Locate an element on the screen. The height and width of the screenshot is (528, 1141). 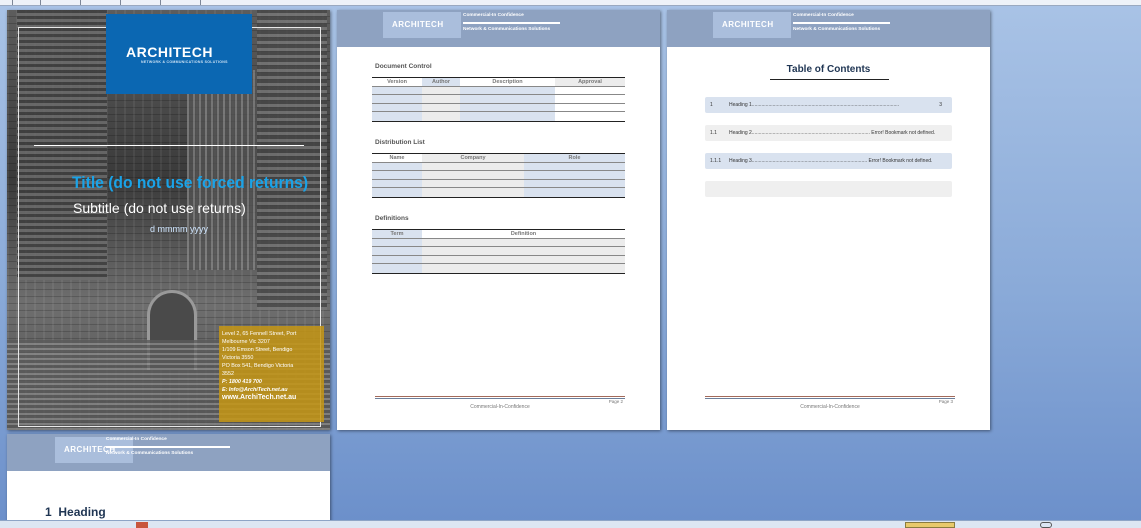
address-line: 3552 is located at coordinates (228, 374).